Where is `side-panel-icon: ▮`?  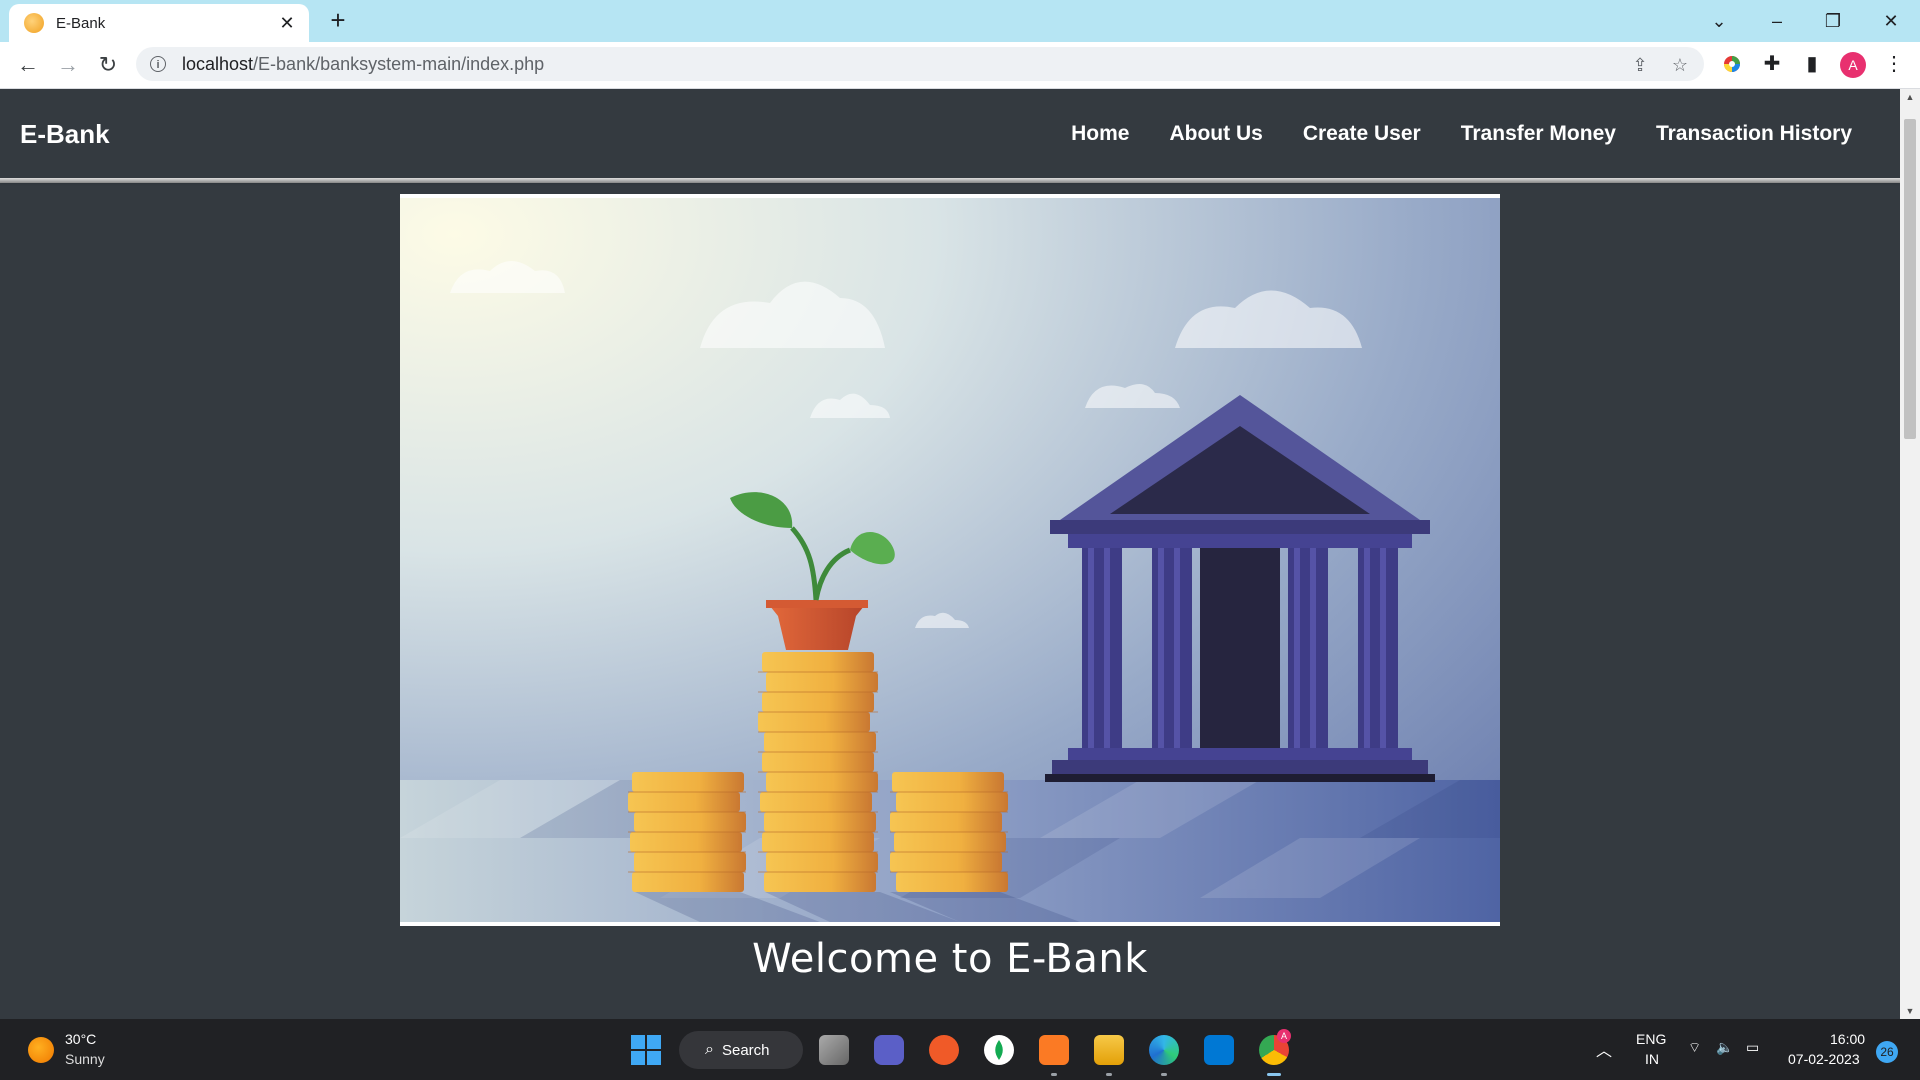 side-panel-icon: ▮ is located at coordinates (1812, 64).